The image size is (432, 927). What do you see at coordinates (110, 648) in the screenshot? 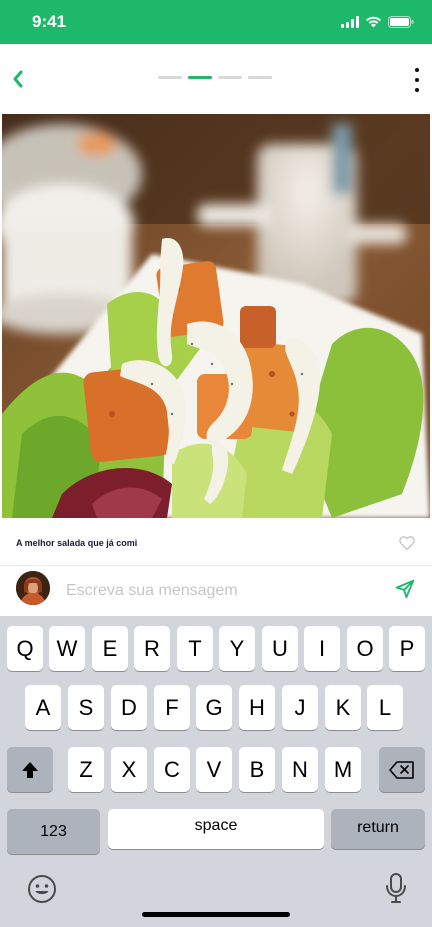
I see `key-e: E` at bounding box center [110, 648].